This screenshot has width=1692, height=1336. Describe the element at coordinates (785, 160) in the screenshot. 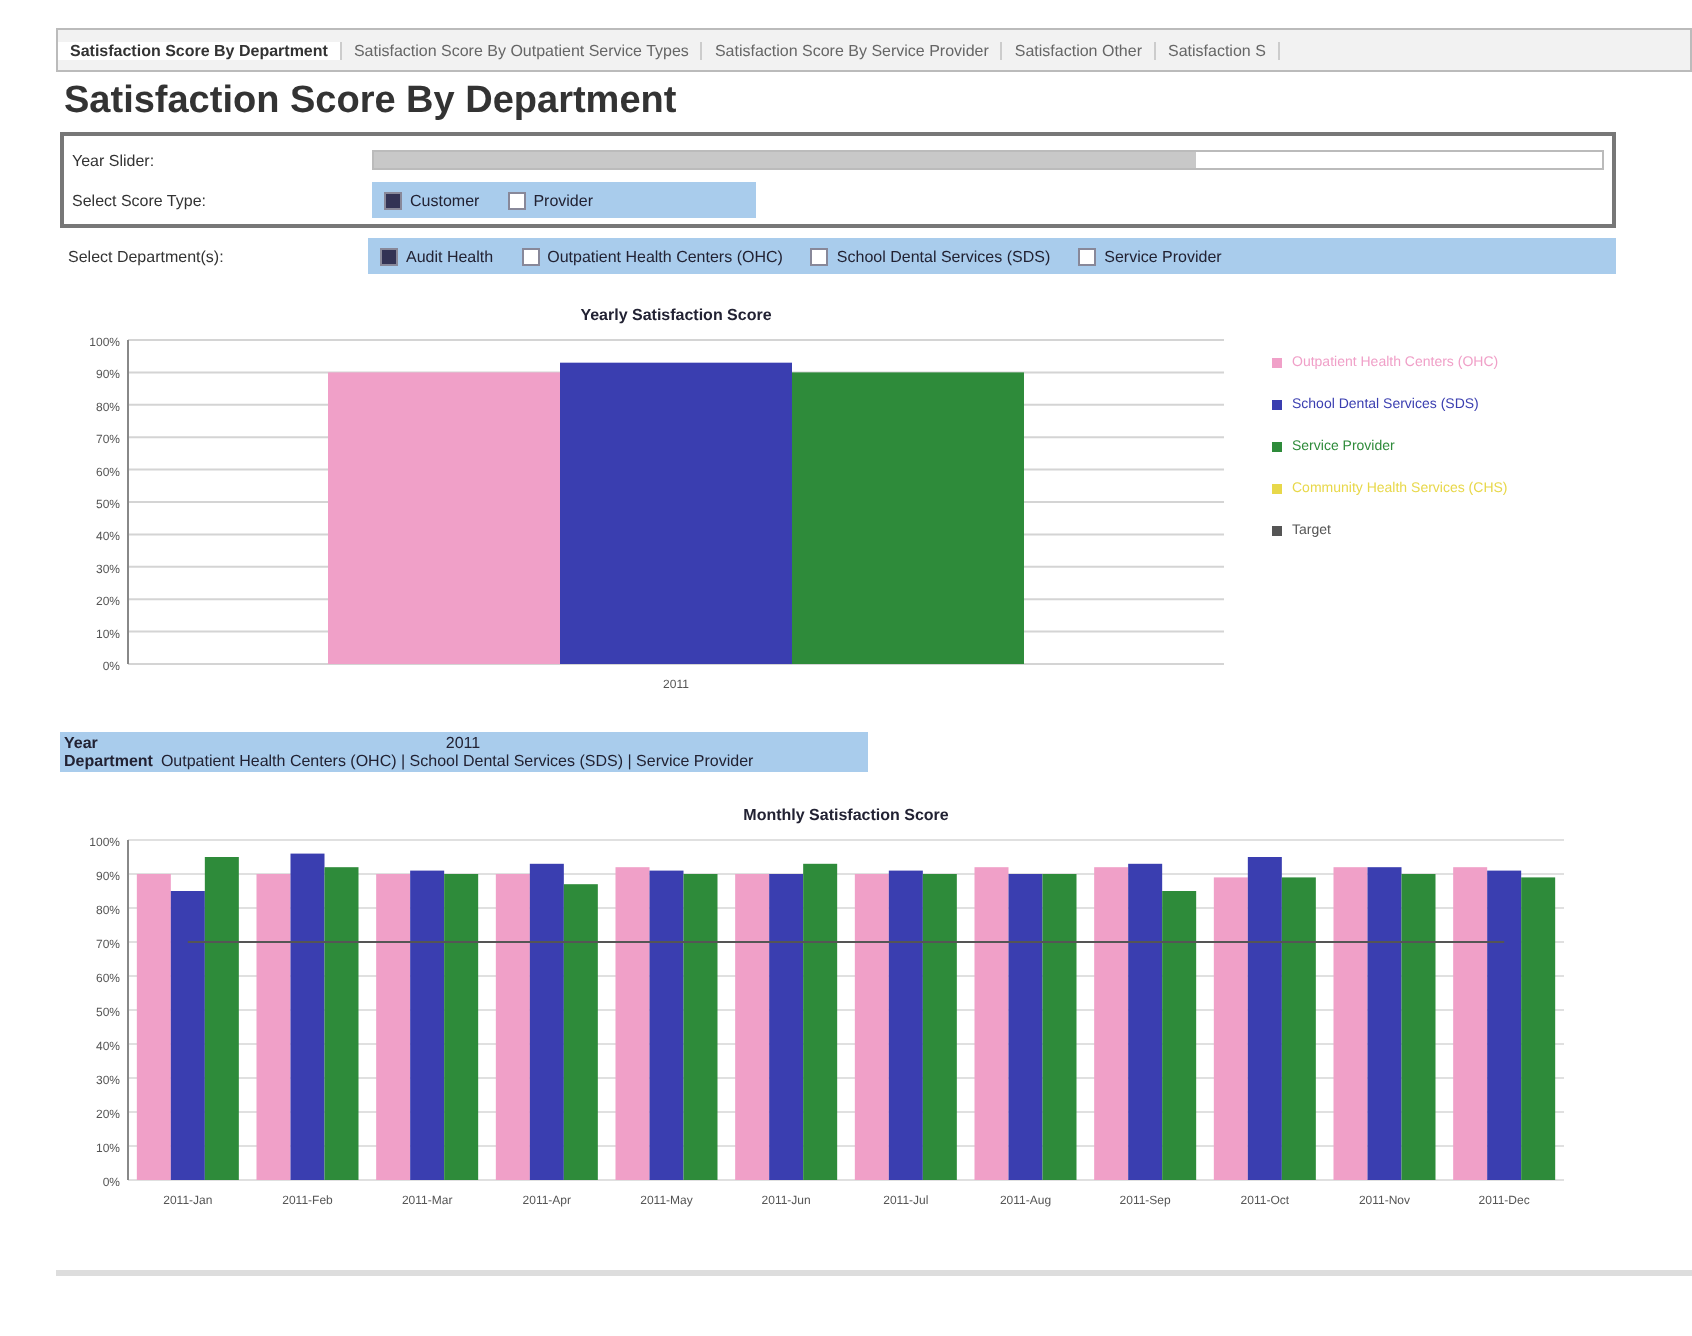

I see `slider-fill` at that location.